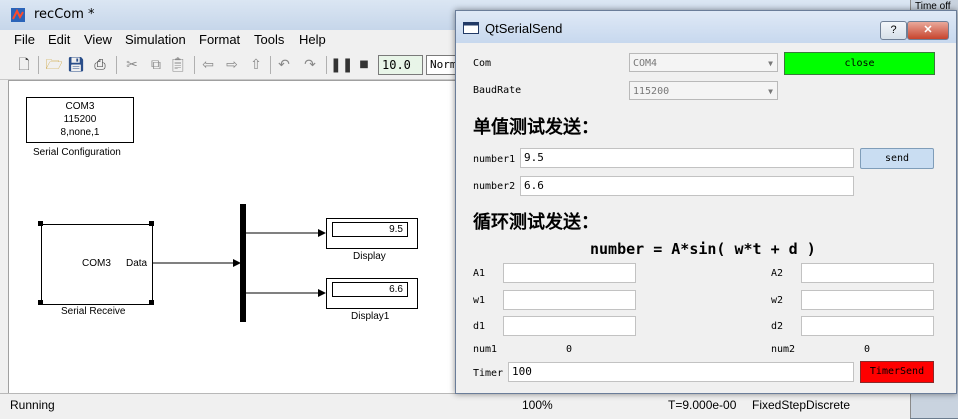 This screenshot has width=958, height=419. What do you see at coordinates (32, 405) in the screenshot?
I see `simulation-state: Running` at bounding box center [32, 405].